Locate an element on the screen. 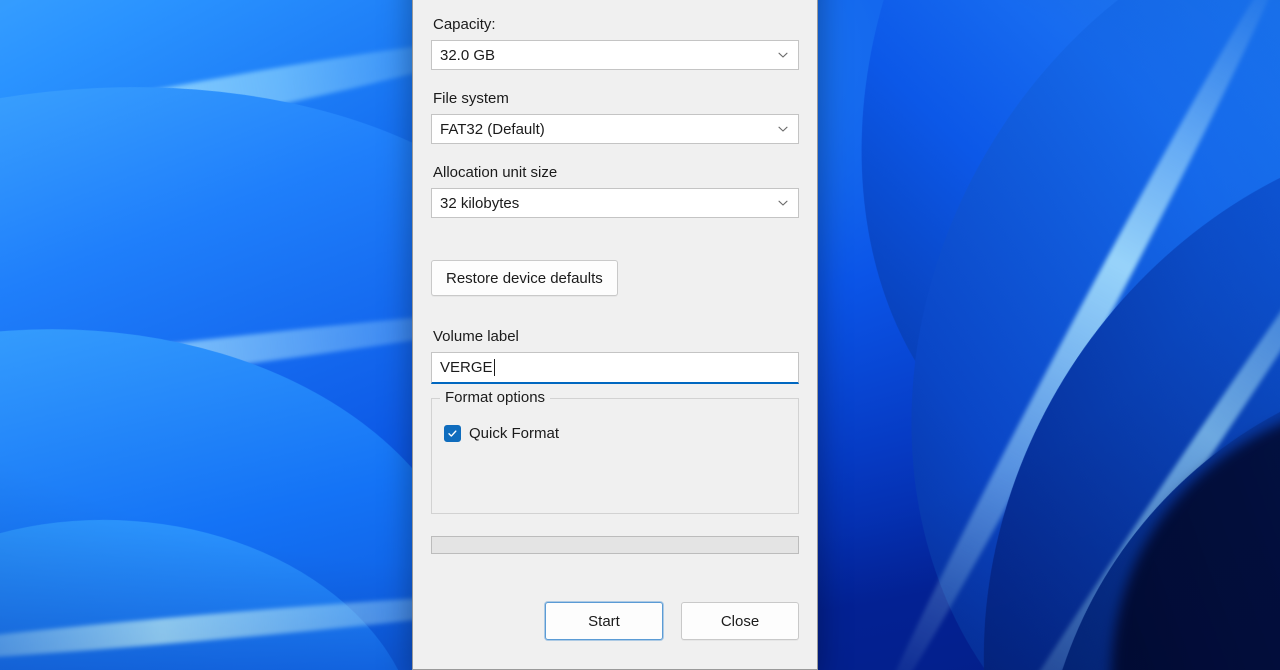  quick-format-row: Quick Format is located at coordinates (615, 433).